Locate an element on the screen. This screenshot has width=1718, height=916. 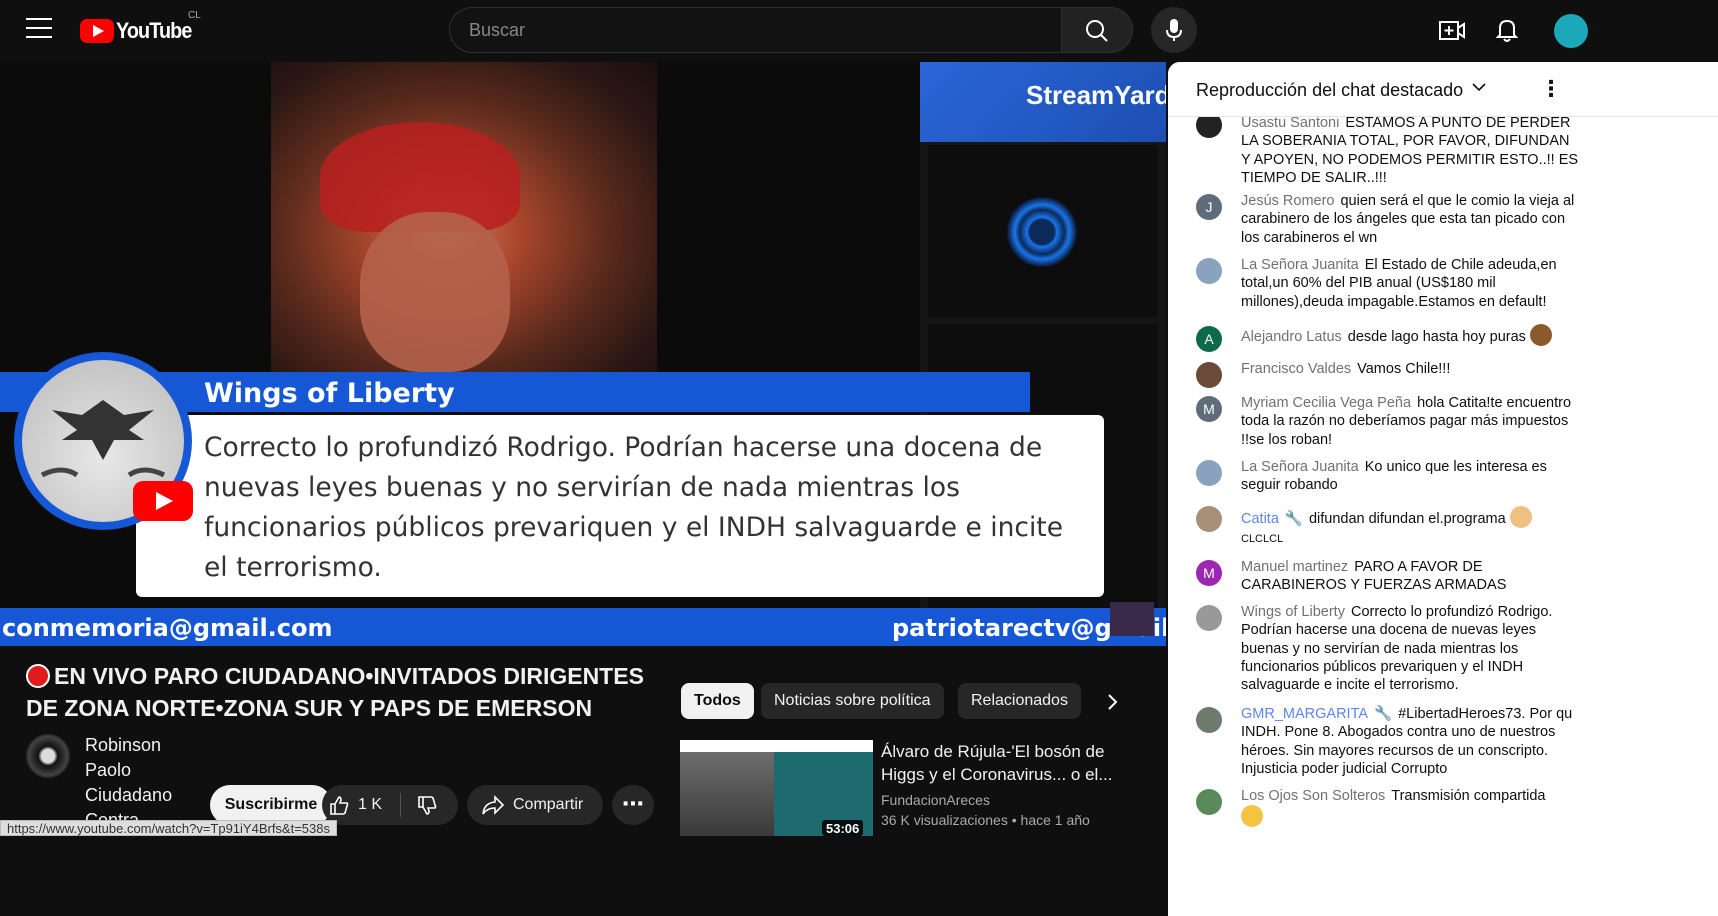
thinking-emoji-icon is located at coordinates (1252, 816).